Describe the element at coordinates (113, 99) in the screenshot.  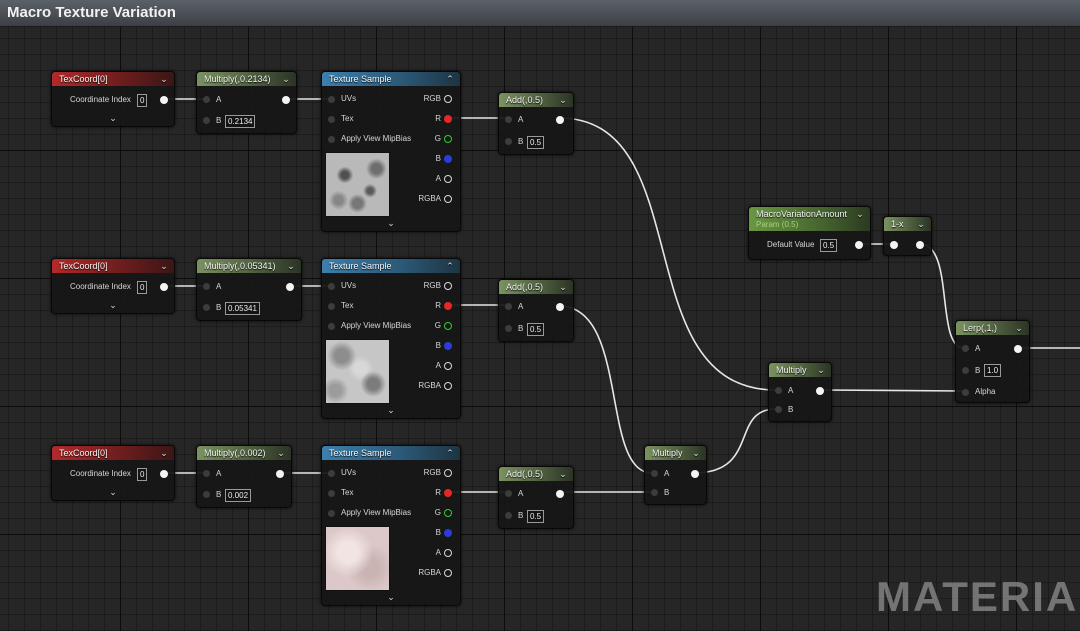
I see `texcoord-node-1: TexCoord[0] ⌄ Coordinate Index 0 ⌄` at that location.